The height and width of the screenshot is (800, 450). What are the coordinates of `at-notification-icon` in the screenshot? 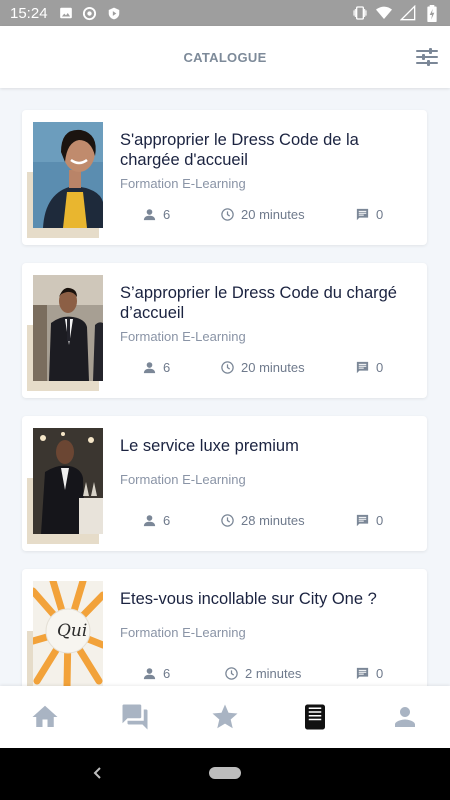 It's located at (90, 13).